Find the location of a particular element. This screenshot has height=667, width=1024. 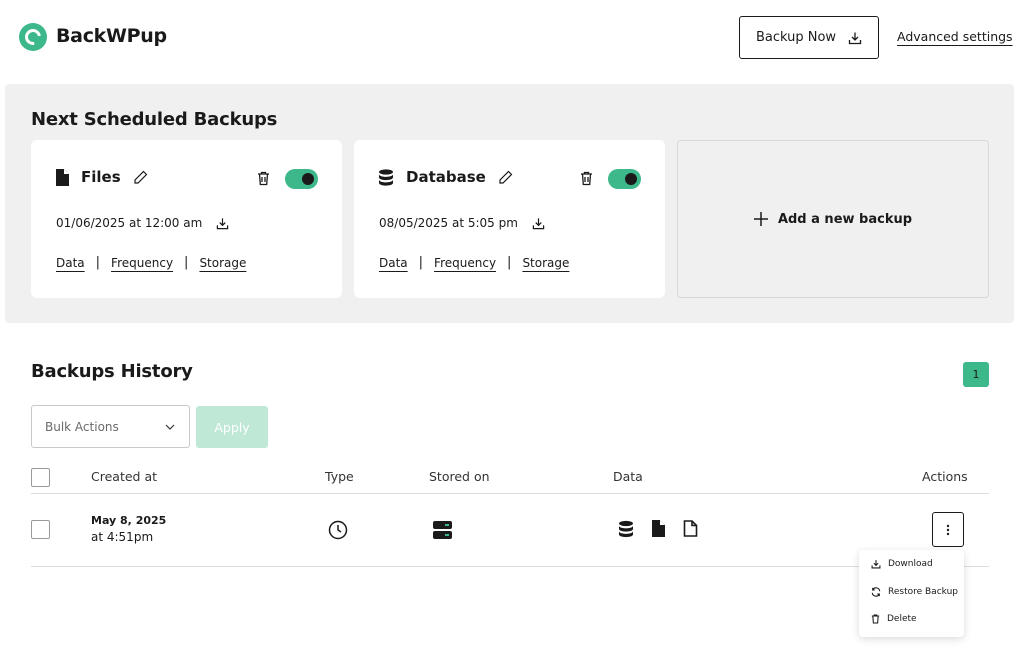

more-vertical-icon is located at coordinates (948, 530).